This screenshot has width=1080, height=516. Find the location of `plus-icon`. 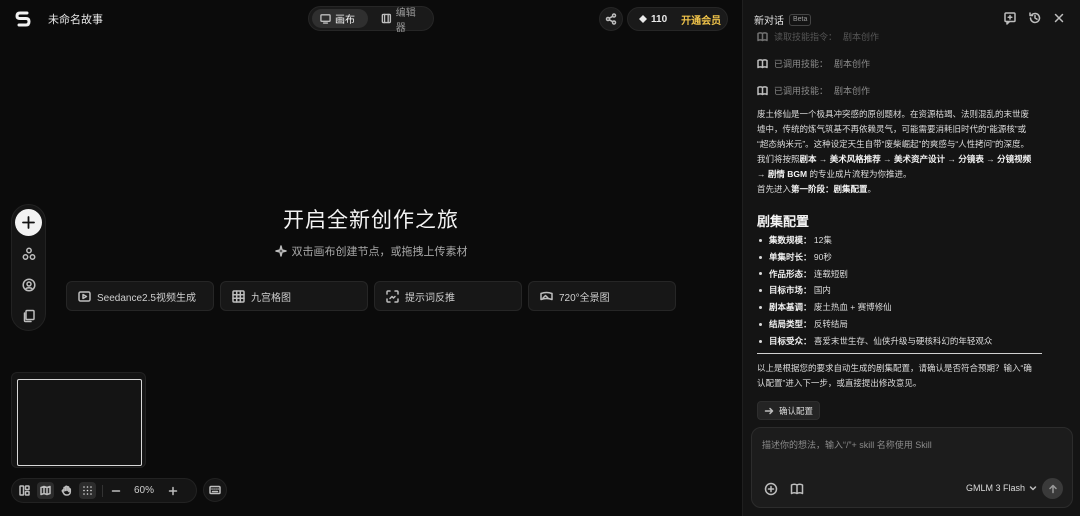

plus-icon is located at coordinates (172, 490).